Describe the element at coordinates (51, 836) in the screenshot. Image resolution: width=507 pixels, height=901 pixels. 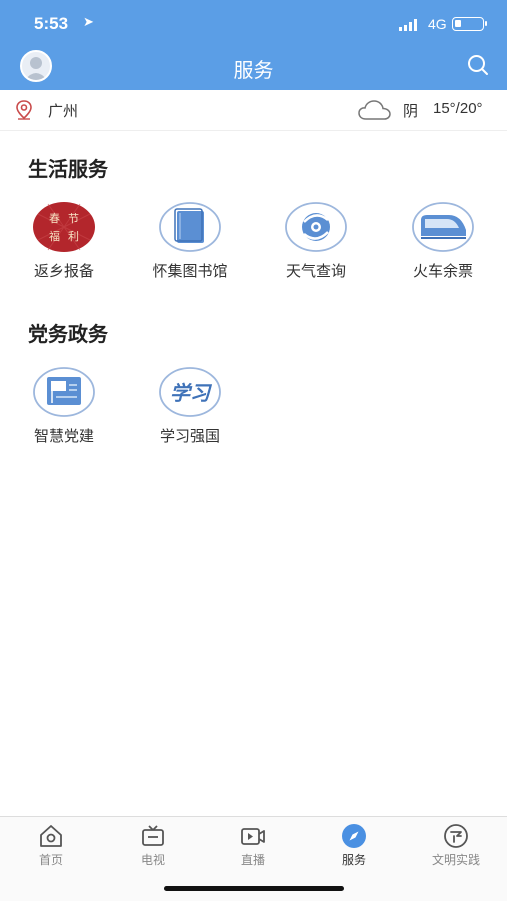
I see `home-icon` at that location.